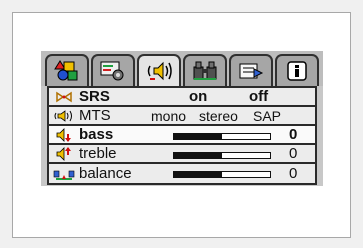 The image size is (363, 248). I want to click on tab-setup, so click(113, 70).